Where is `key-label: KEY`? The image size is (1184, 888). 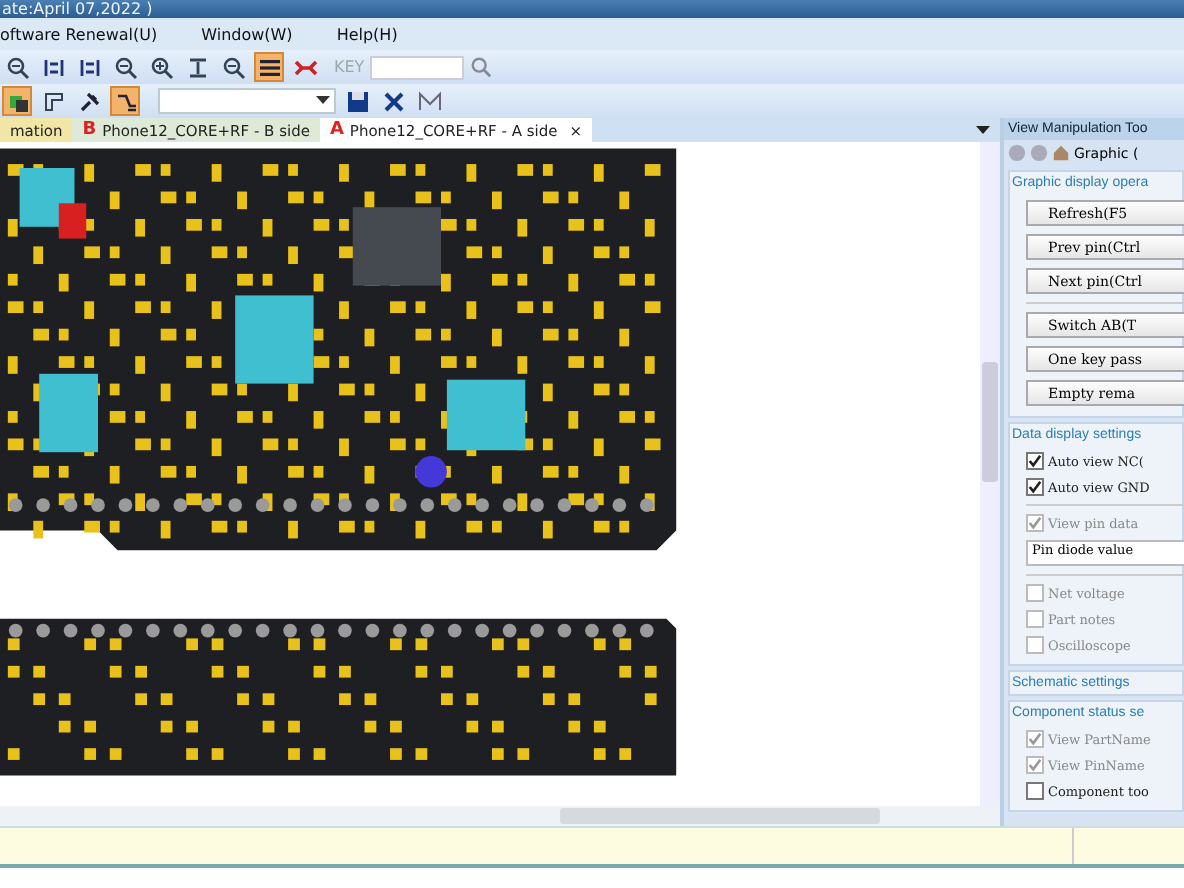
key-label: KEY is located at coordinates (349, 67).